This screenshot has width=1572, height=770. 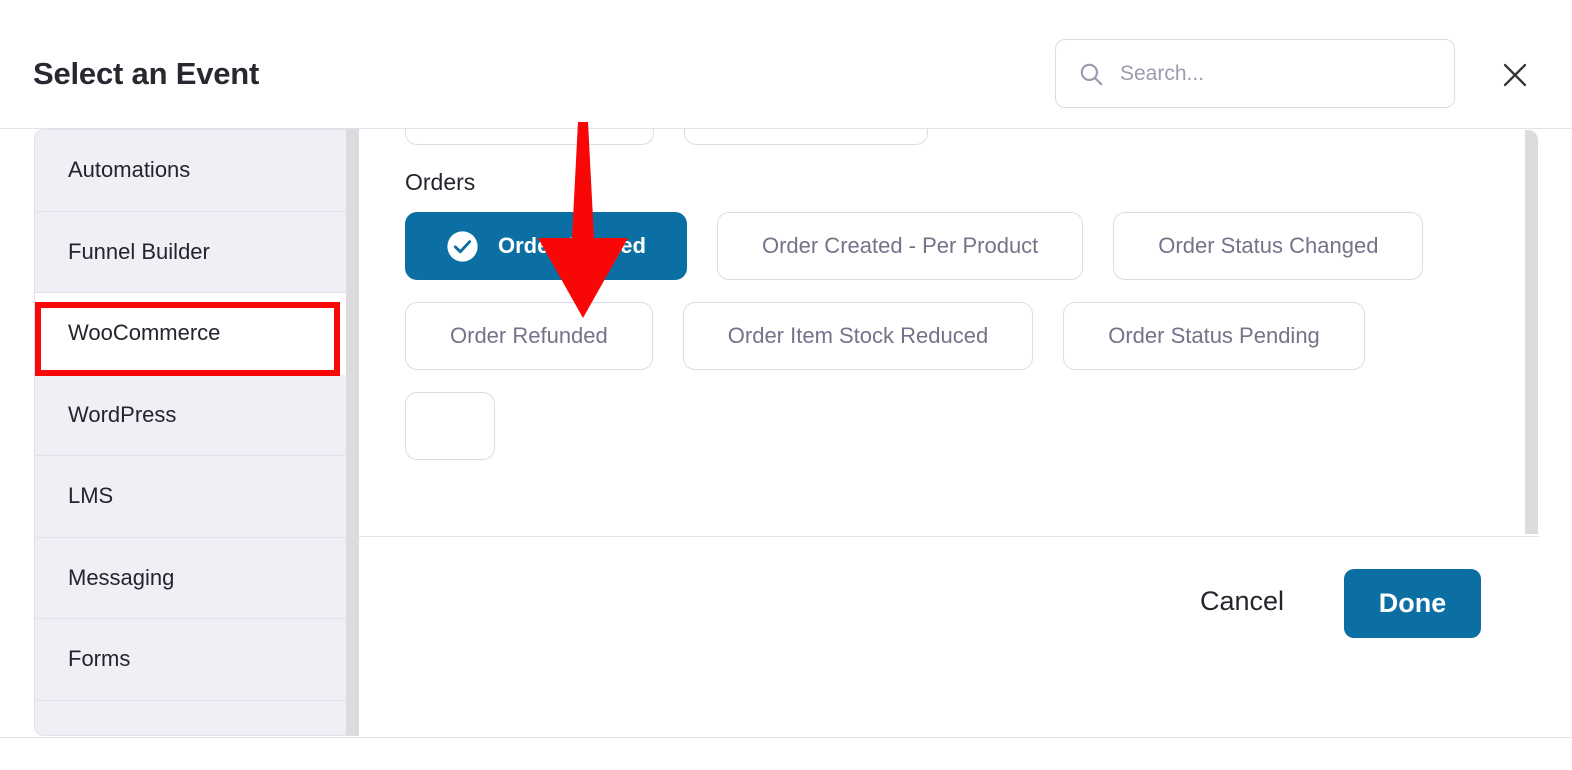 What do you see at coordinates (530, 137) in the screenshot?
I see `event-chip-cart-abandoned: Cart Abandoned` at bounding box center [530, 137].